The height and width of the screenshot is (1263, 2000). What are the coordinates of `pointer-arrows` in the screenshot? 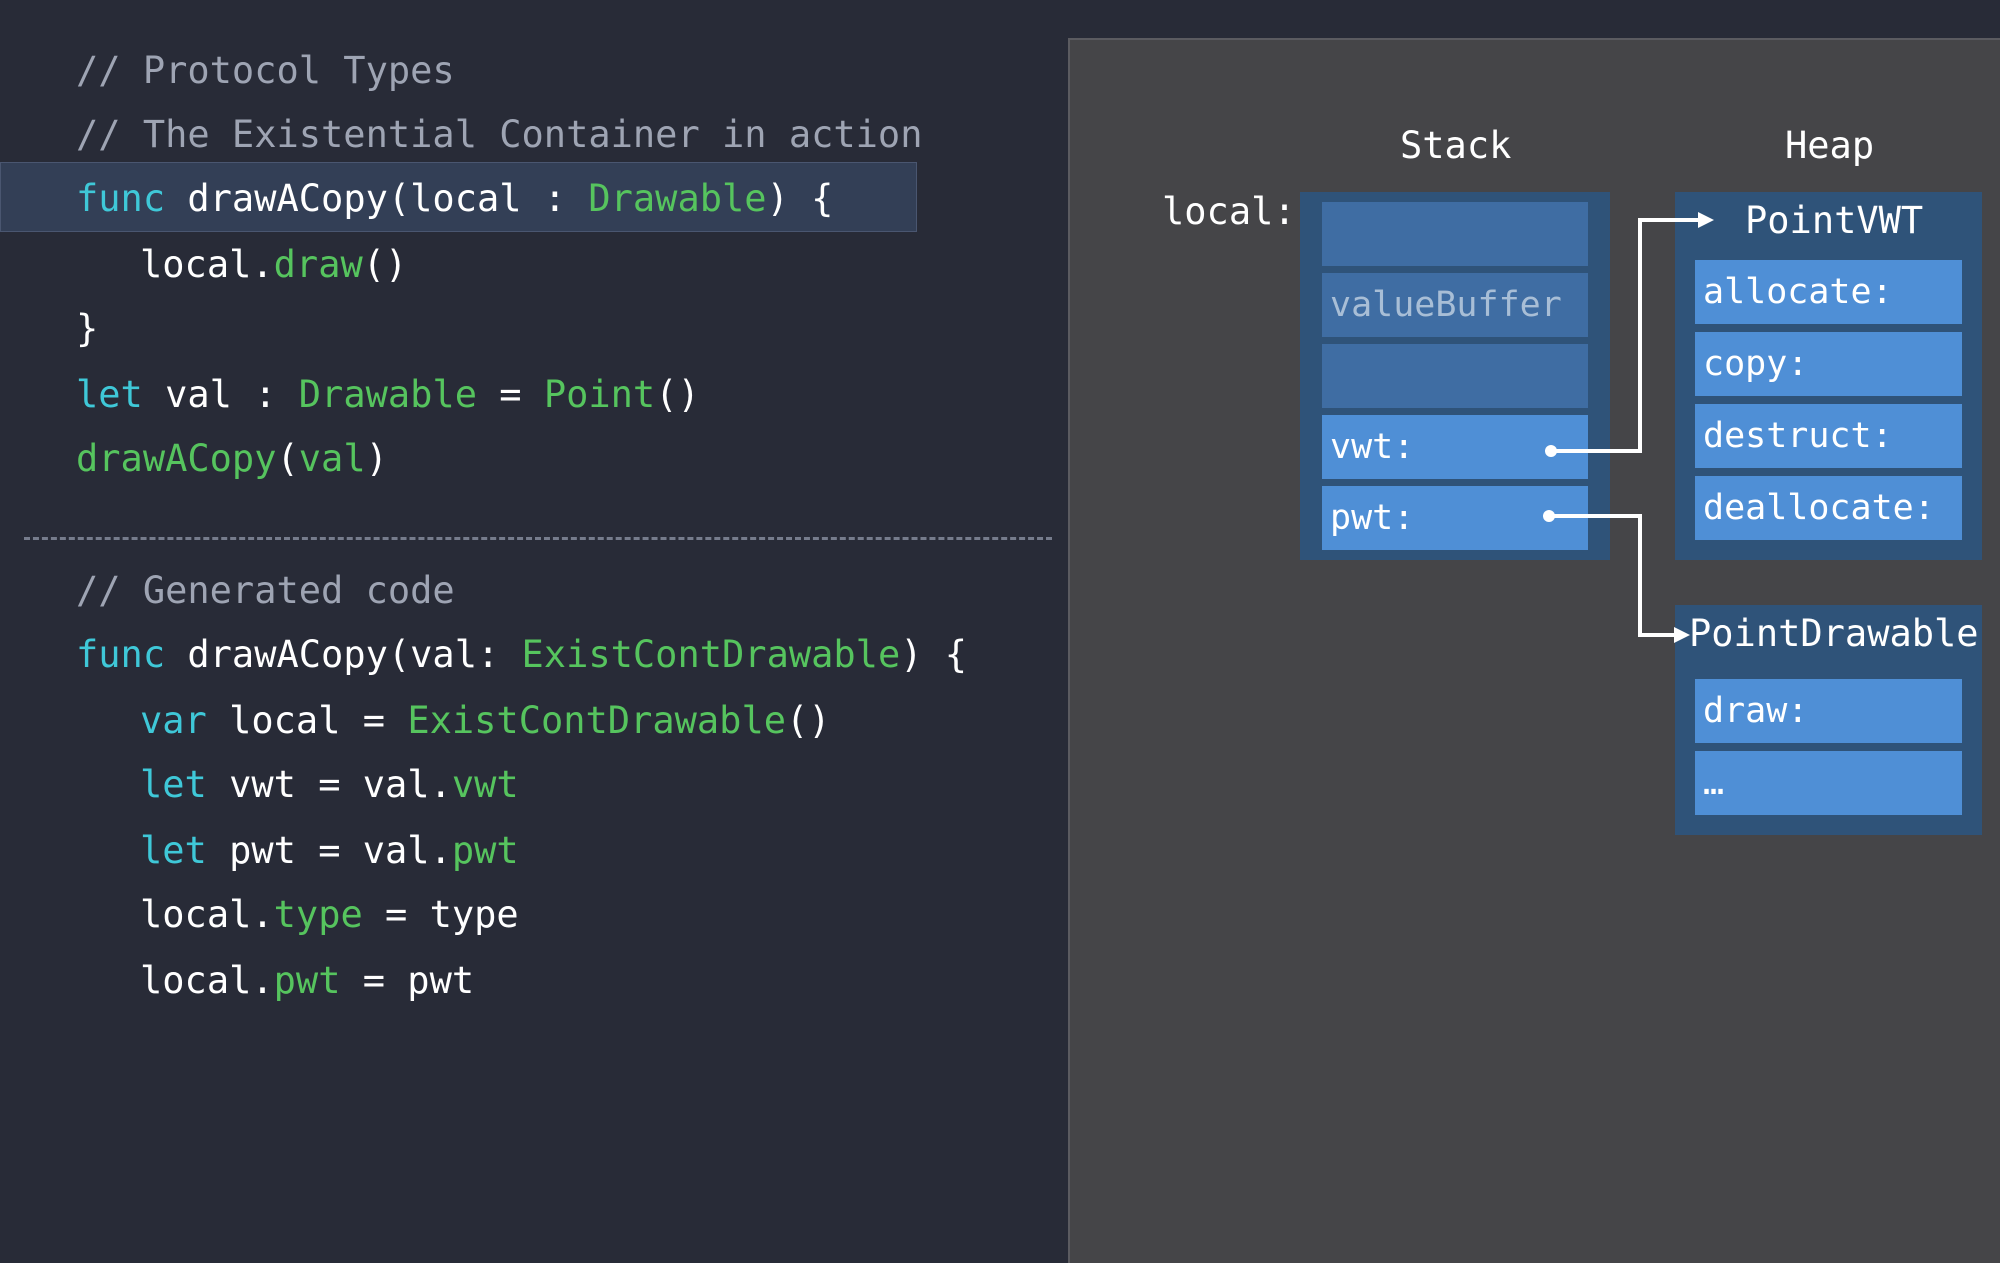 It's located at (1628, 427).